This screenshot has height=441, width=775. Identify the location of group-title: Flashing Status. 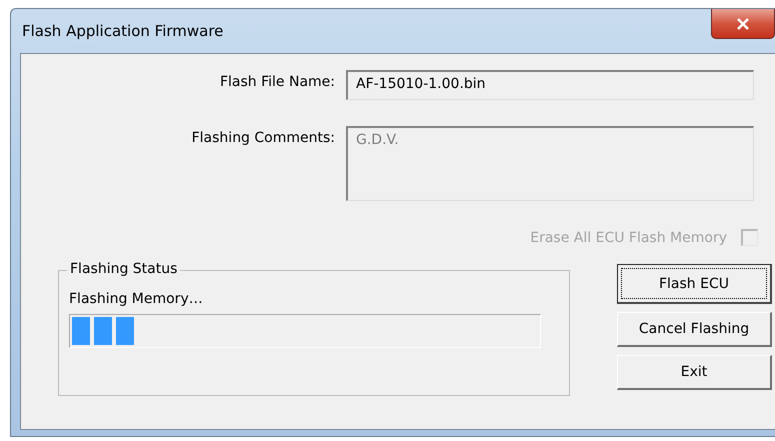
(123, 269).